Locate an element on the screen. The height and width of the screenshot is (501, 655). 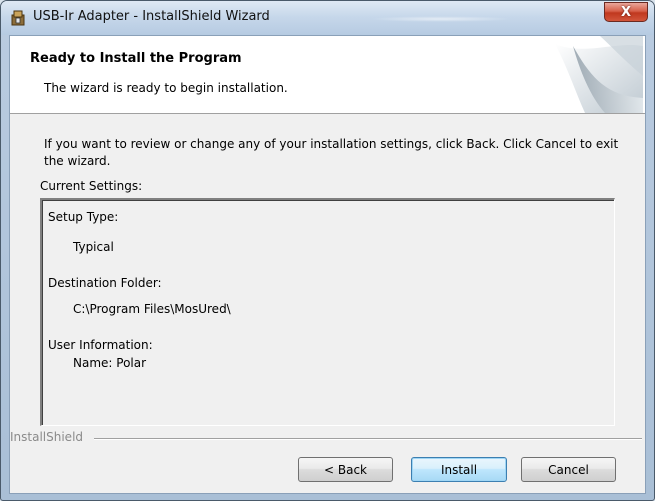
user-information-label: User Information: is located at coordinates (100, 345).